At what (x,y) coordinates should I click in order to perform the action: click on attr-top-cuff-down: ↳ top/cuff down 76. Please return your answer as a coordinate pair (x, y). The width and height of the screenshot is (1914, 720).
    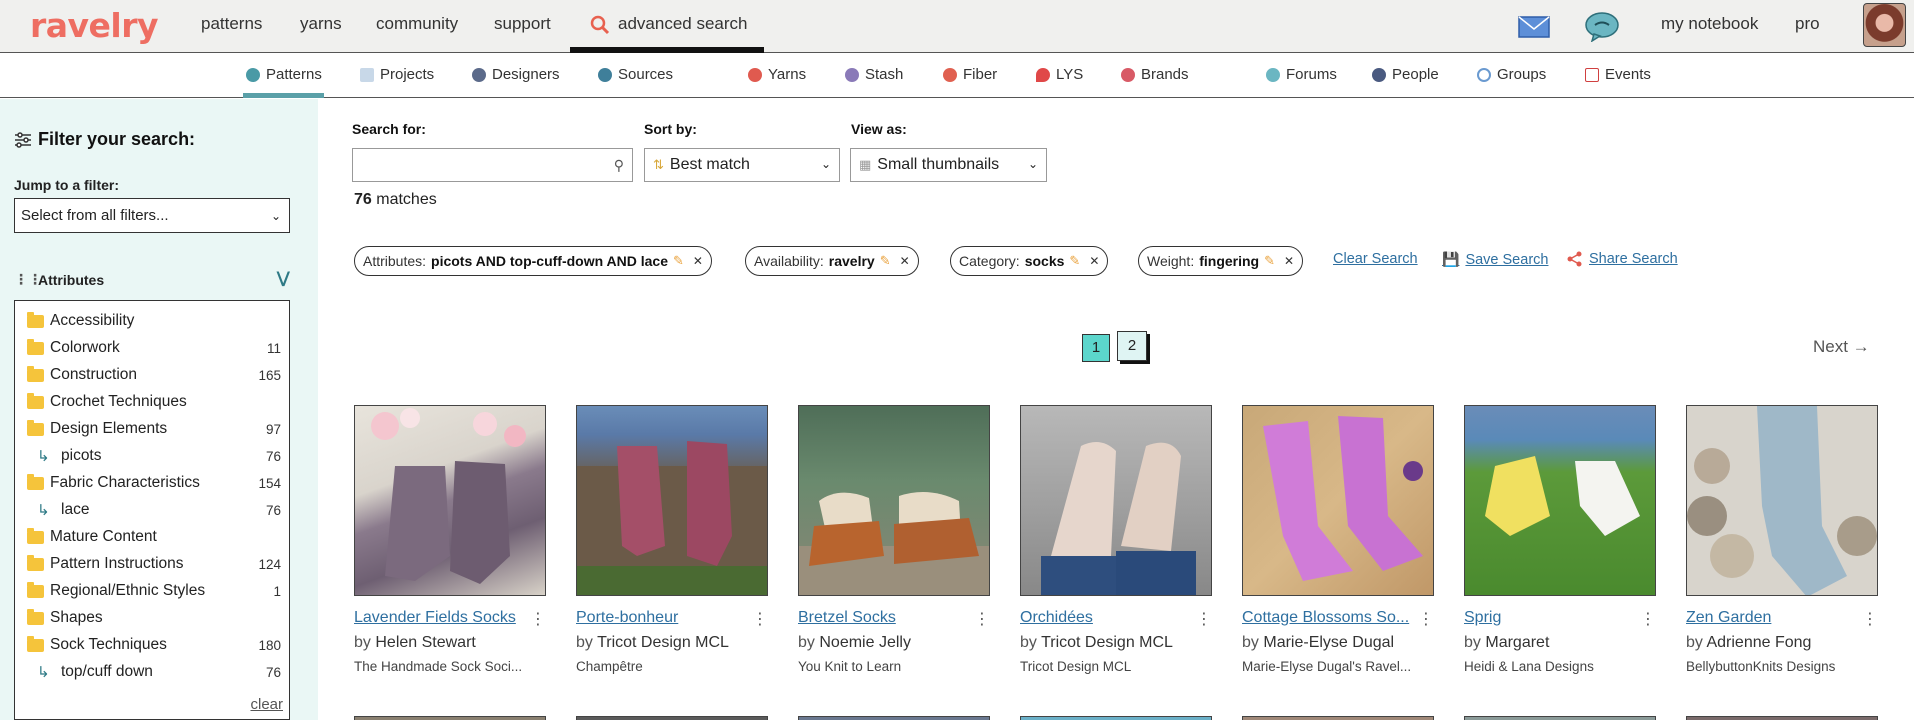
    Looking at the image, I should click on (154, 672).